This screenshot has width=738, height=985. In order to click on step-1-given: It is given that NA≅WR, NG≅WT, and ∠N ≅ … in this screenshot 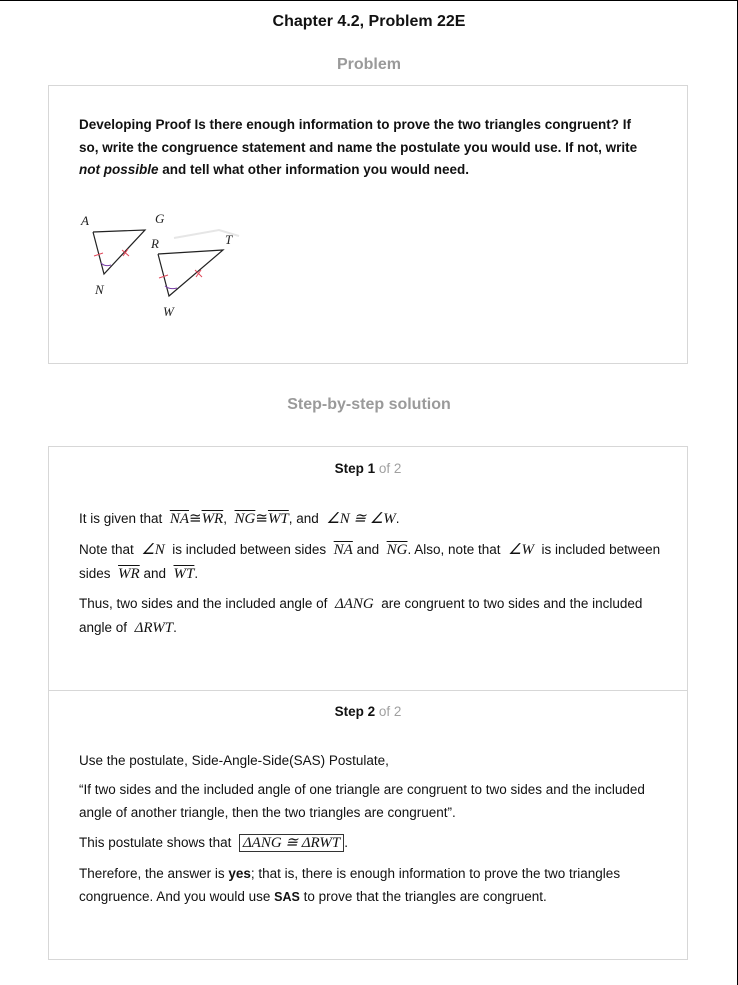, I will do `click(371, 519)`.